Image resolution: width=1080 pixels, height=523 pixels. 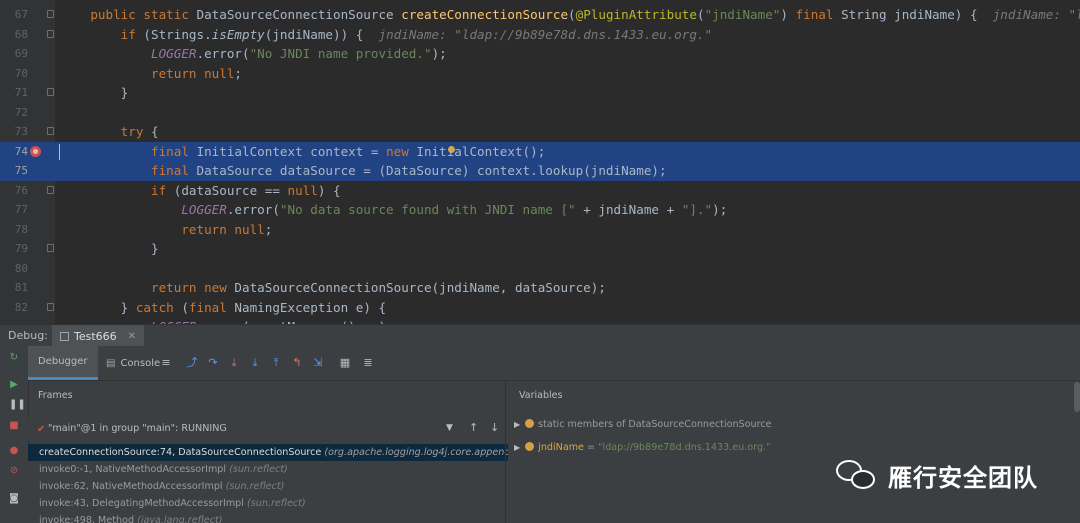 I want to click on force-step-into-icon: ⤓, so click(x=255, y=363).